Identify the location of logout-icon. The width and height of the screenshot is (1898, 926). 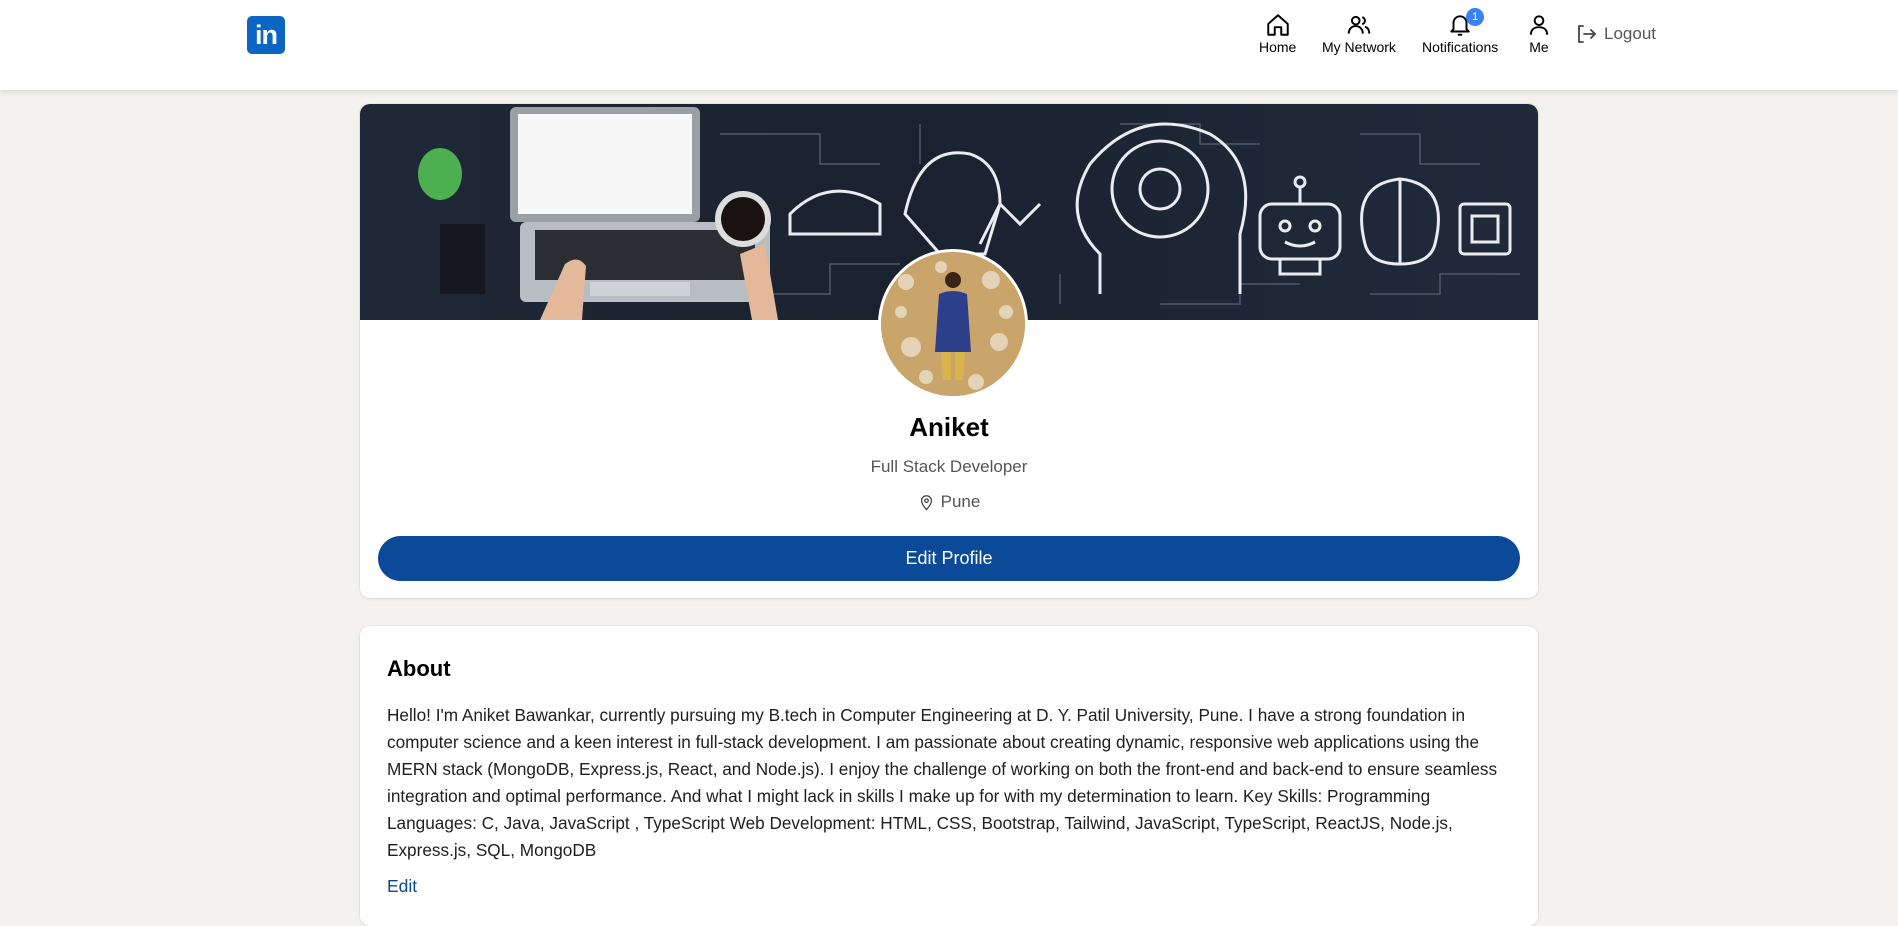
(1587, 34).